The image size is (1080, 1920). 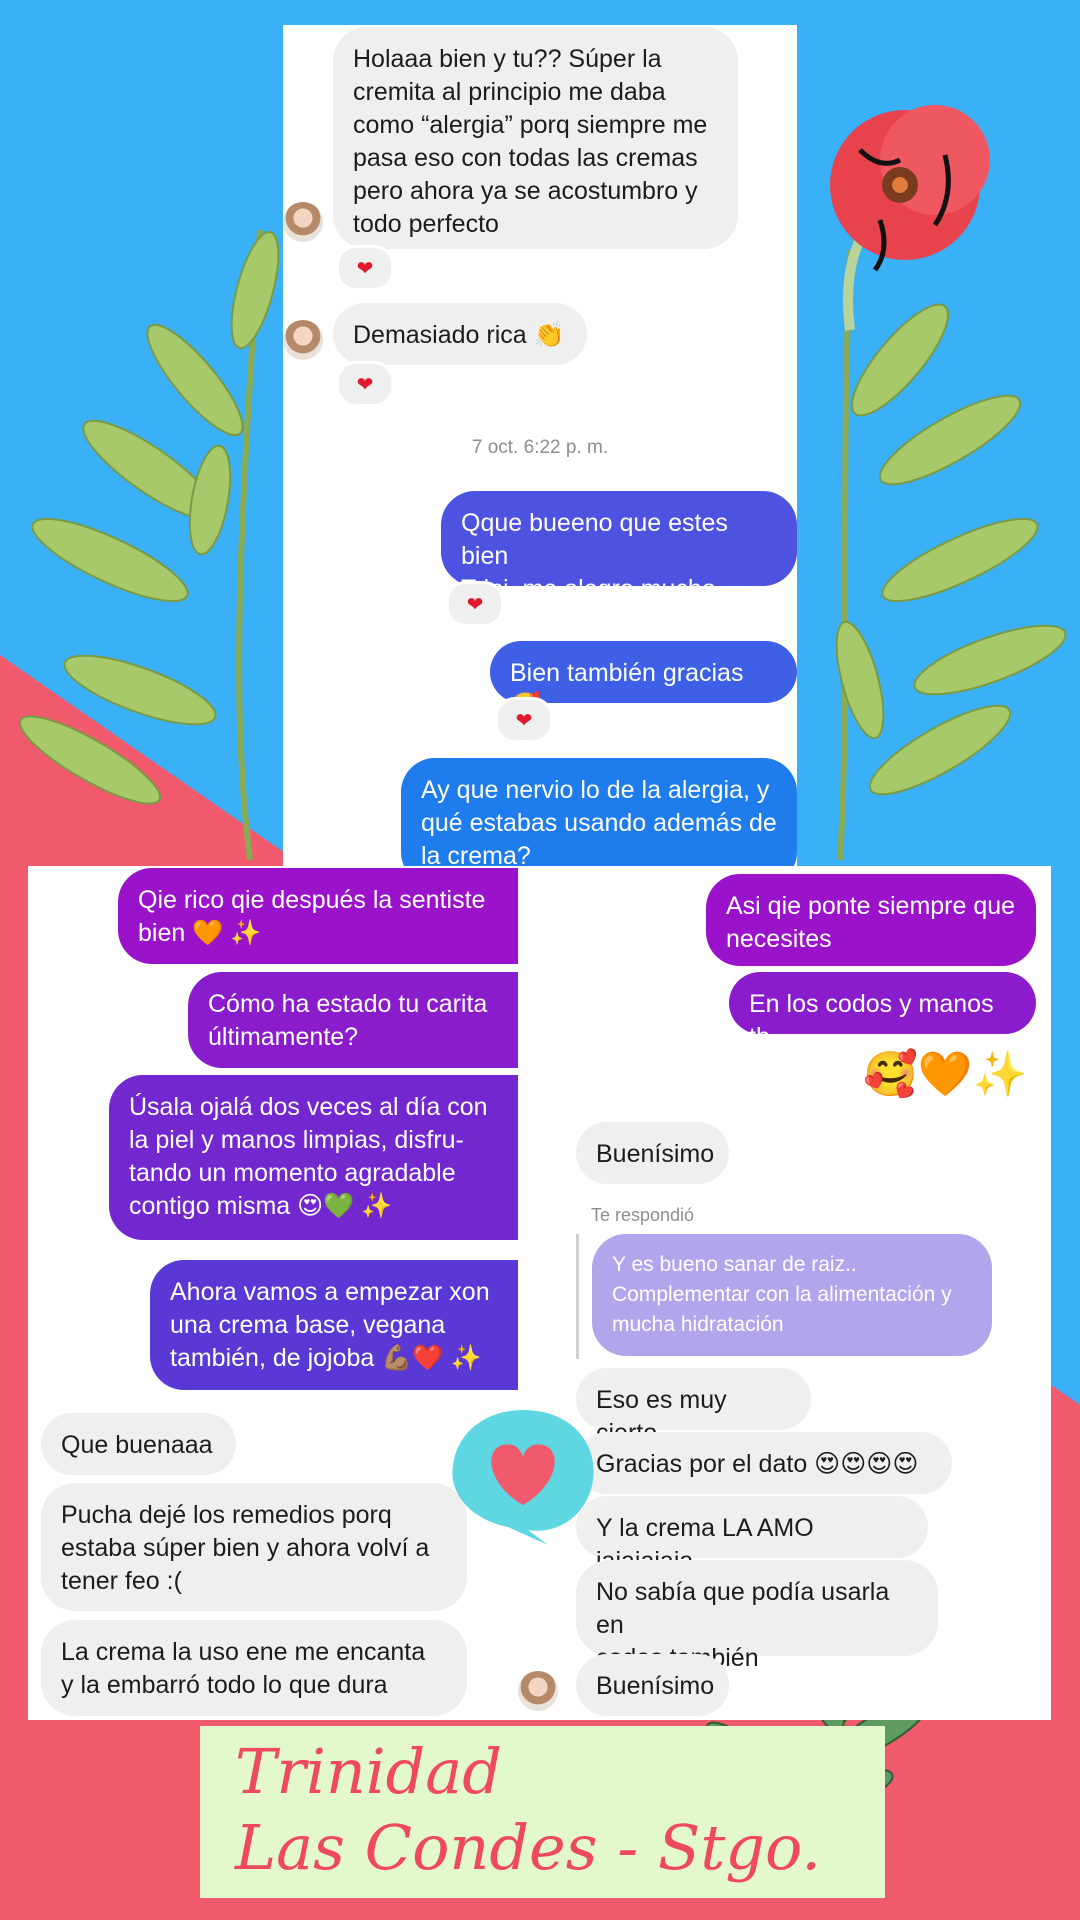 What do you see at coordinates (577, 1296) in the screenshot?
I see `reply-divider` at bounding box center [577, 1296].